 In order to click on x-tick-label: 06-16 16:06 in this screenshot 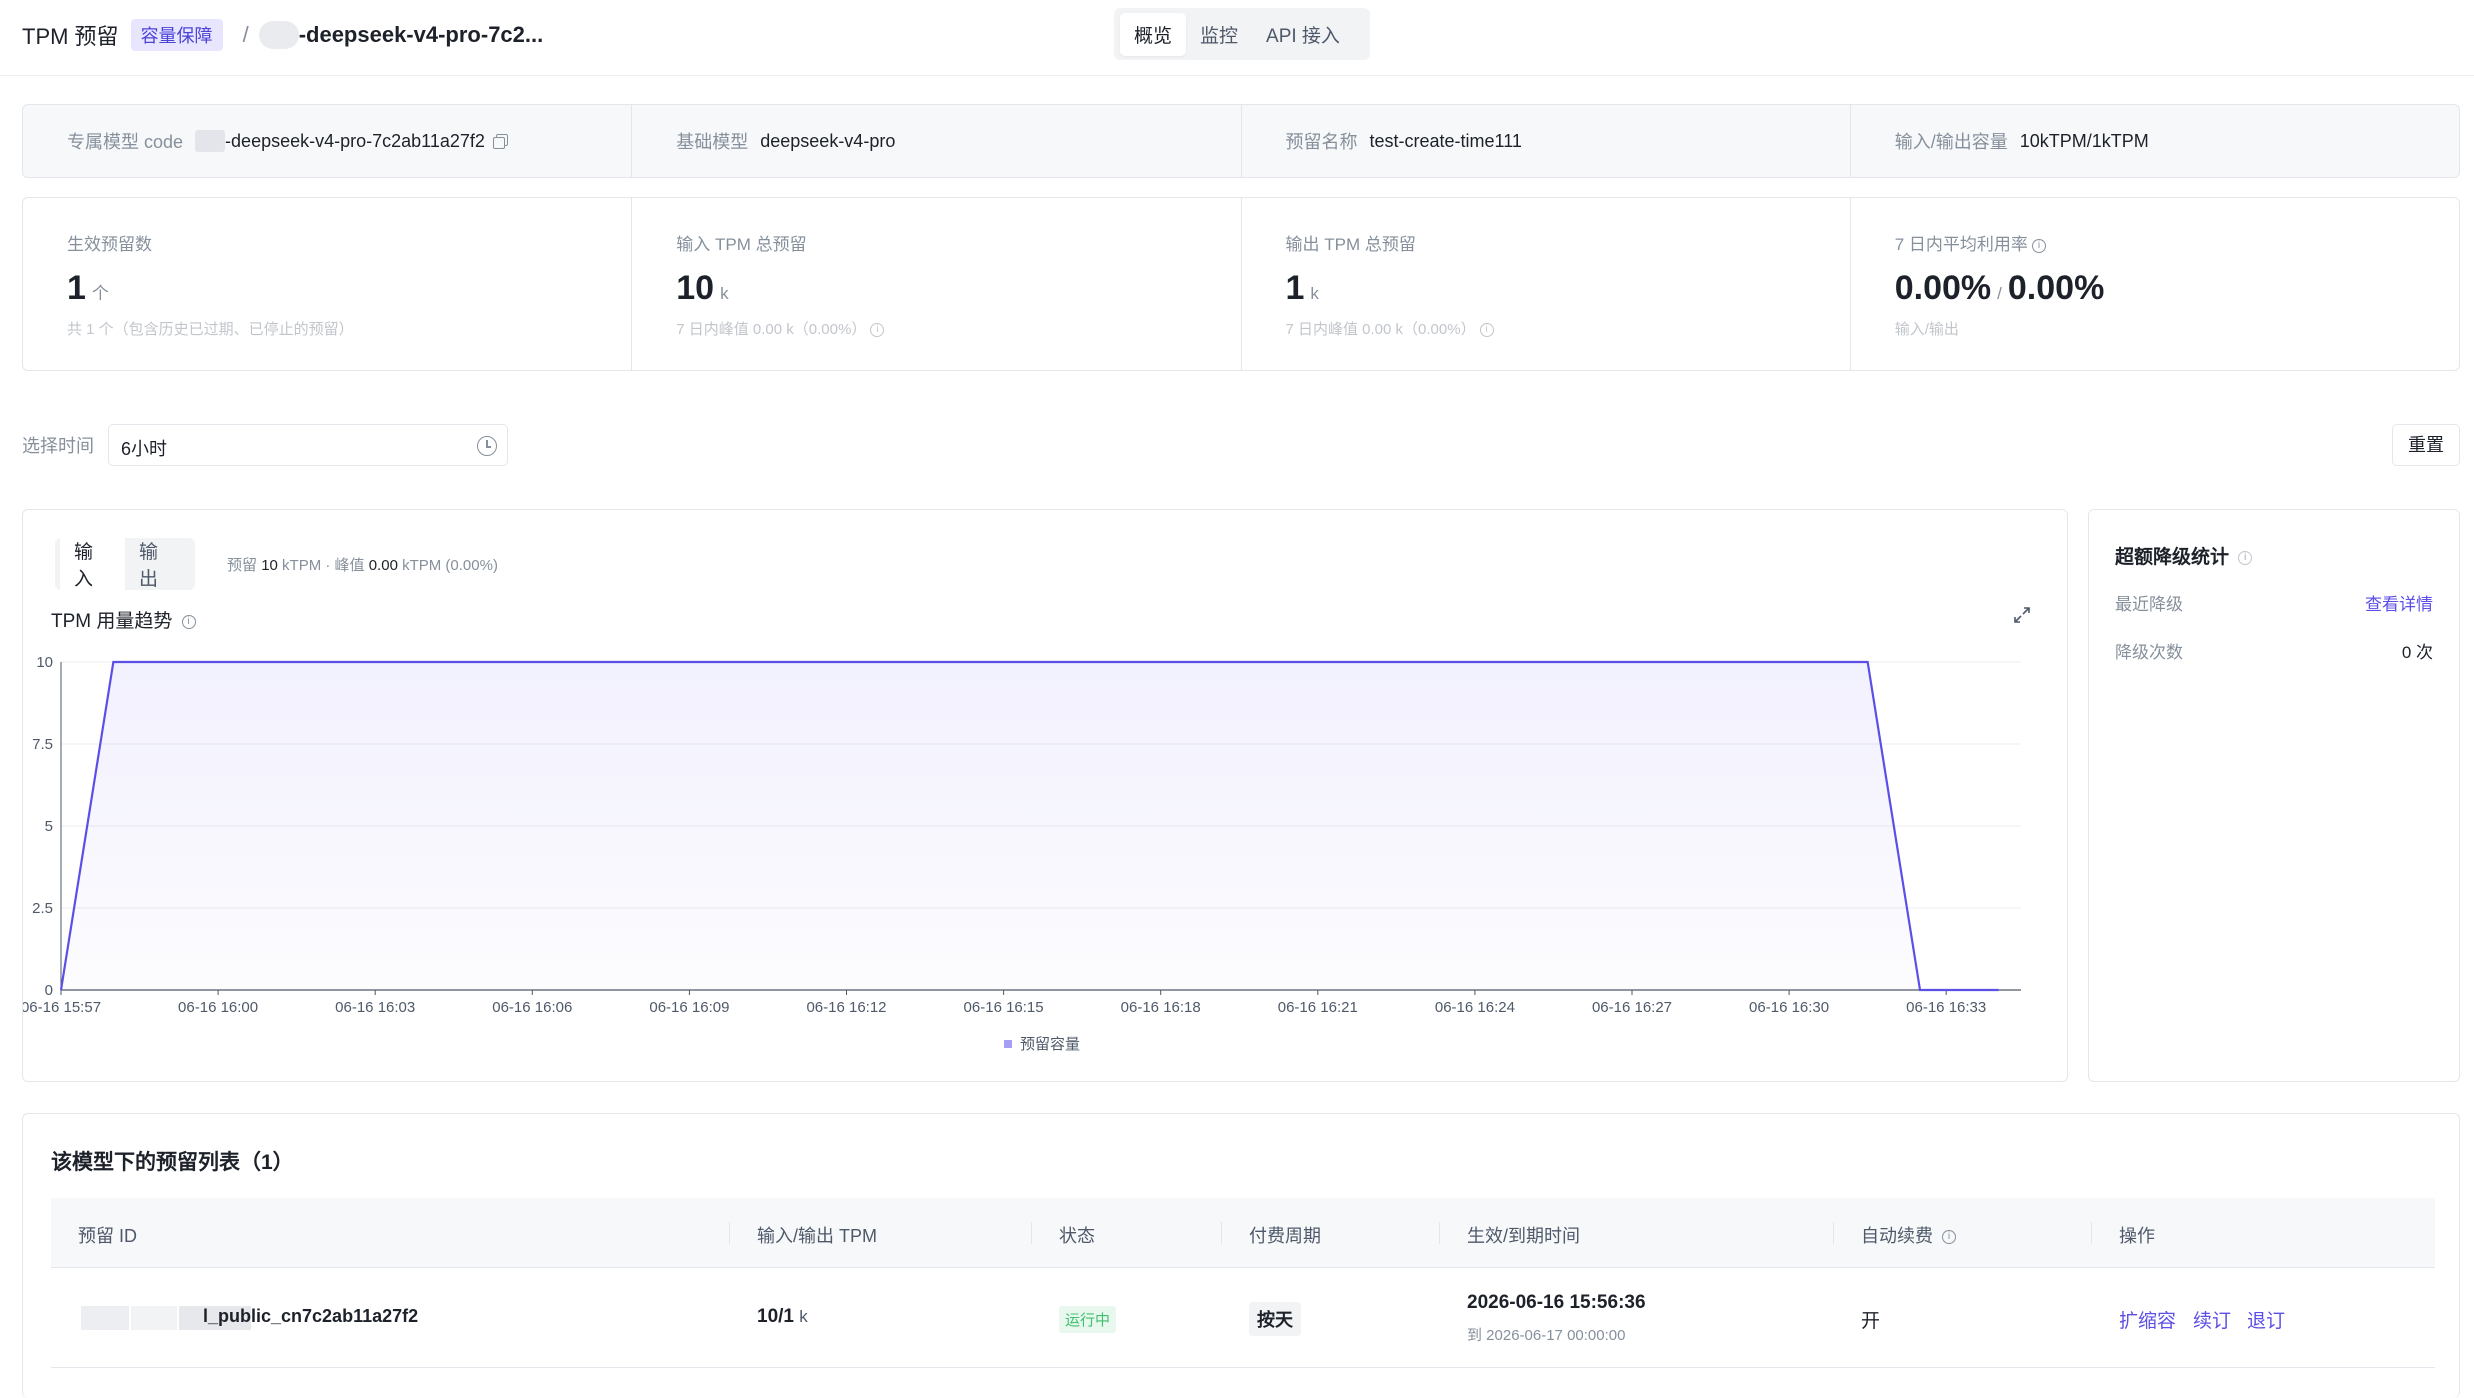, I will do `click(532, 1007)`.